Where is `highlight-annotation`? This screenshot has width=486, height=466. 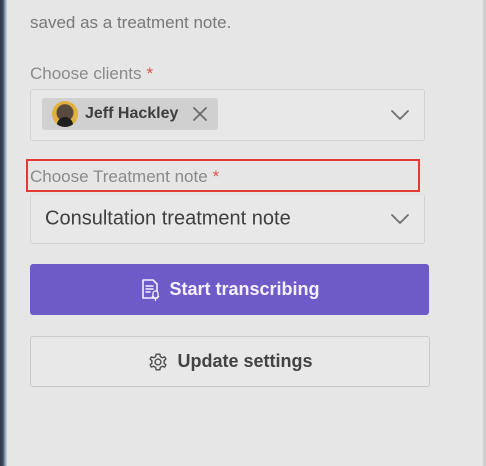 highlight-annotation is located at coordinates (223, 175).